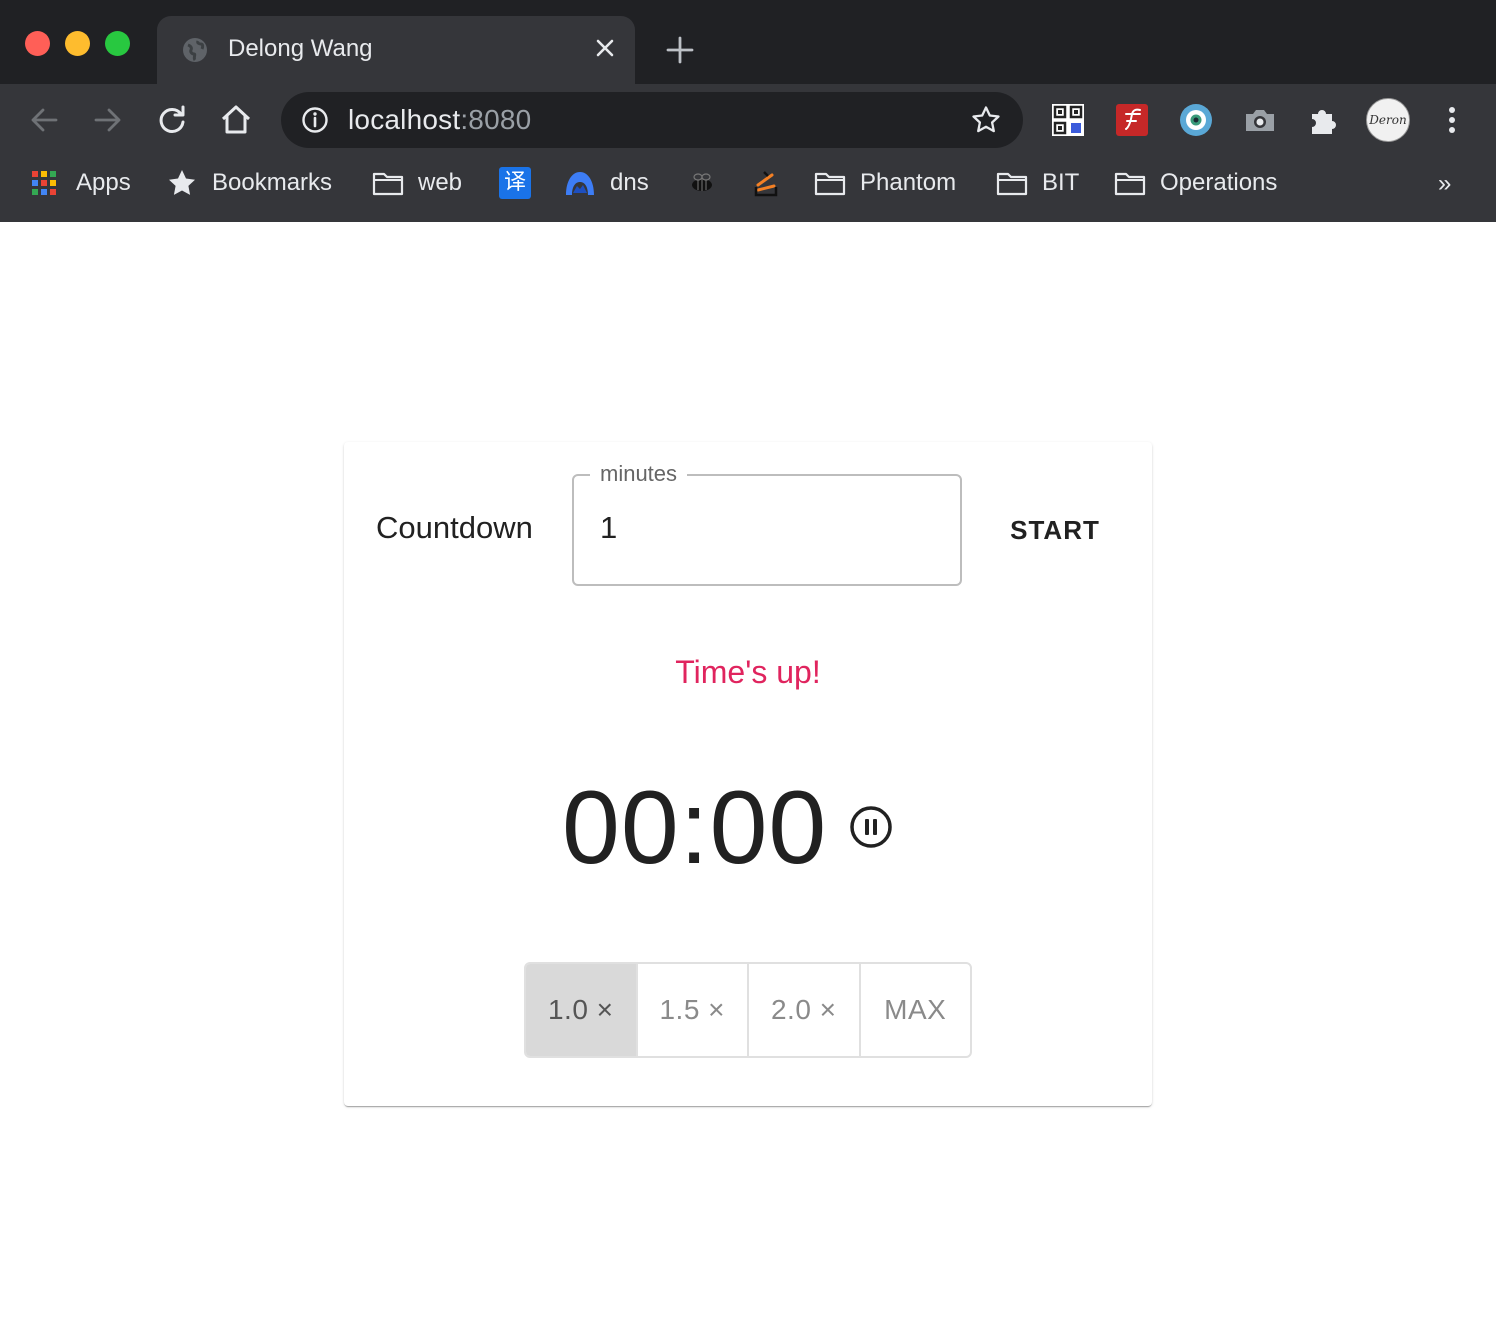 This screenshot has height=1324, width=1496. Describe the element at coordinates (695, 828) in the screenshot. I see `time-display: 00:00` at that location.